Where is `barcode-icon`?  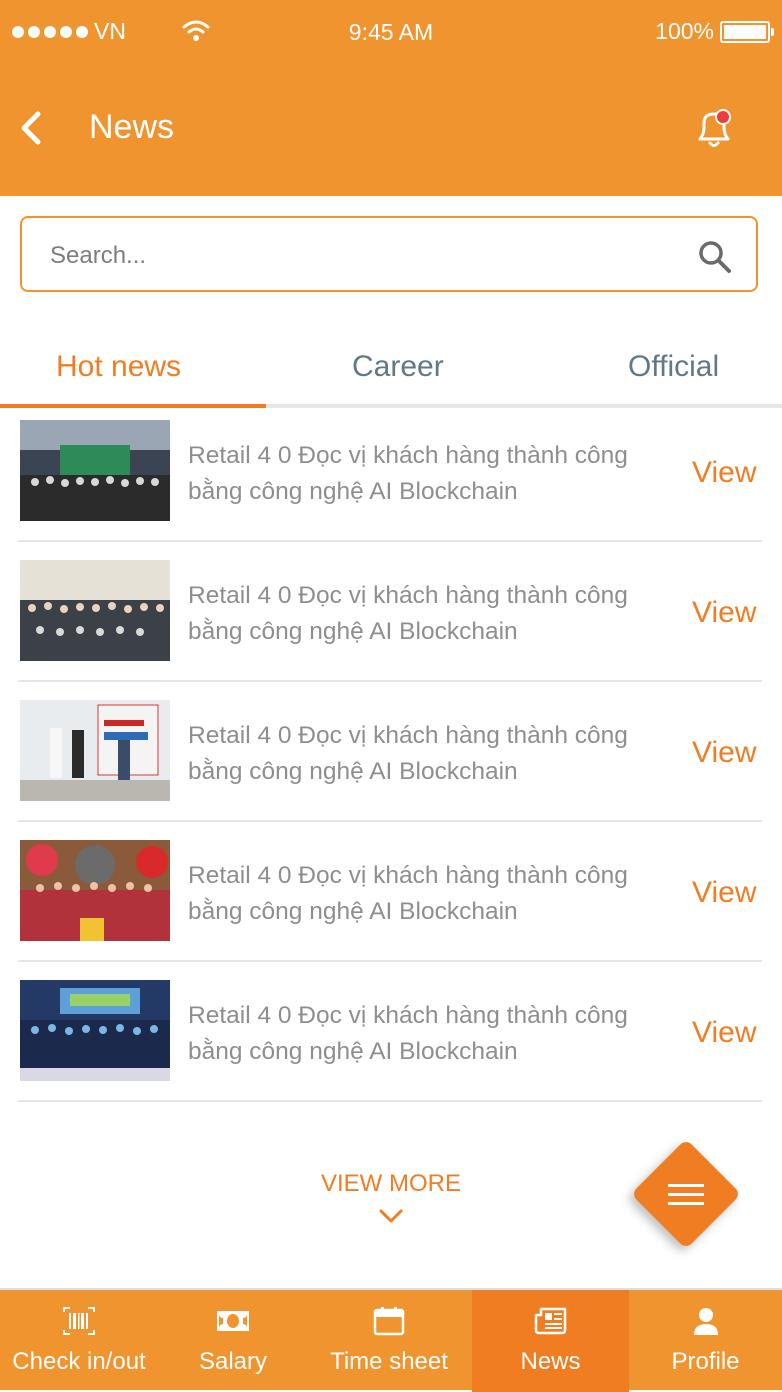 barcode-icon is located at coordinates (79, 1321).